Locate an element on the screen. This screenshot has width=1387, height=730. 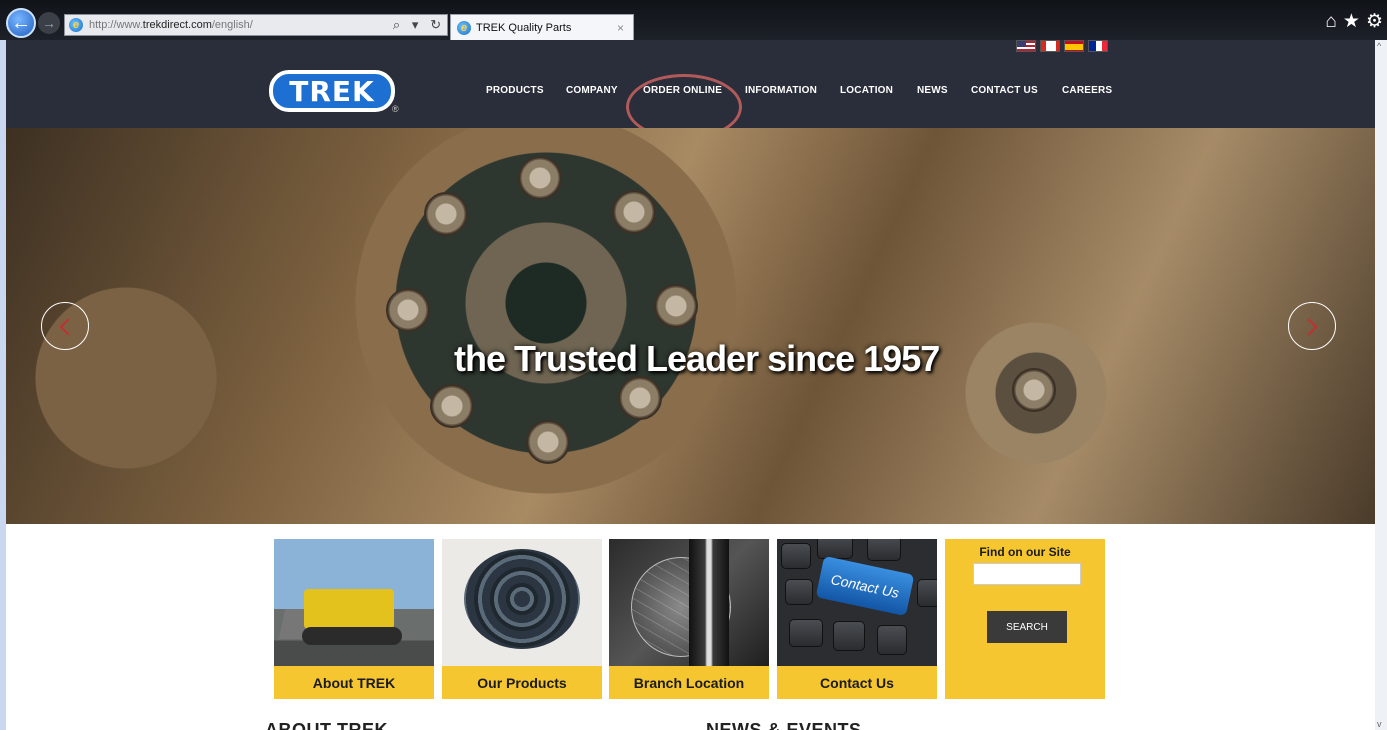
back-button: ← is located at coordinates (21, 23).